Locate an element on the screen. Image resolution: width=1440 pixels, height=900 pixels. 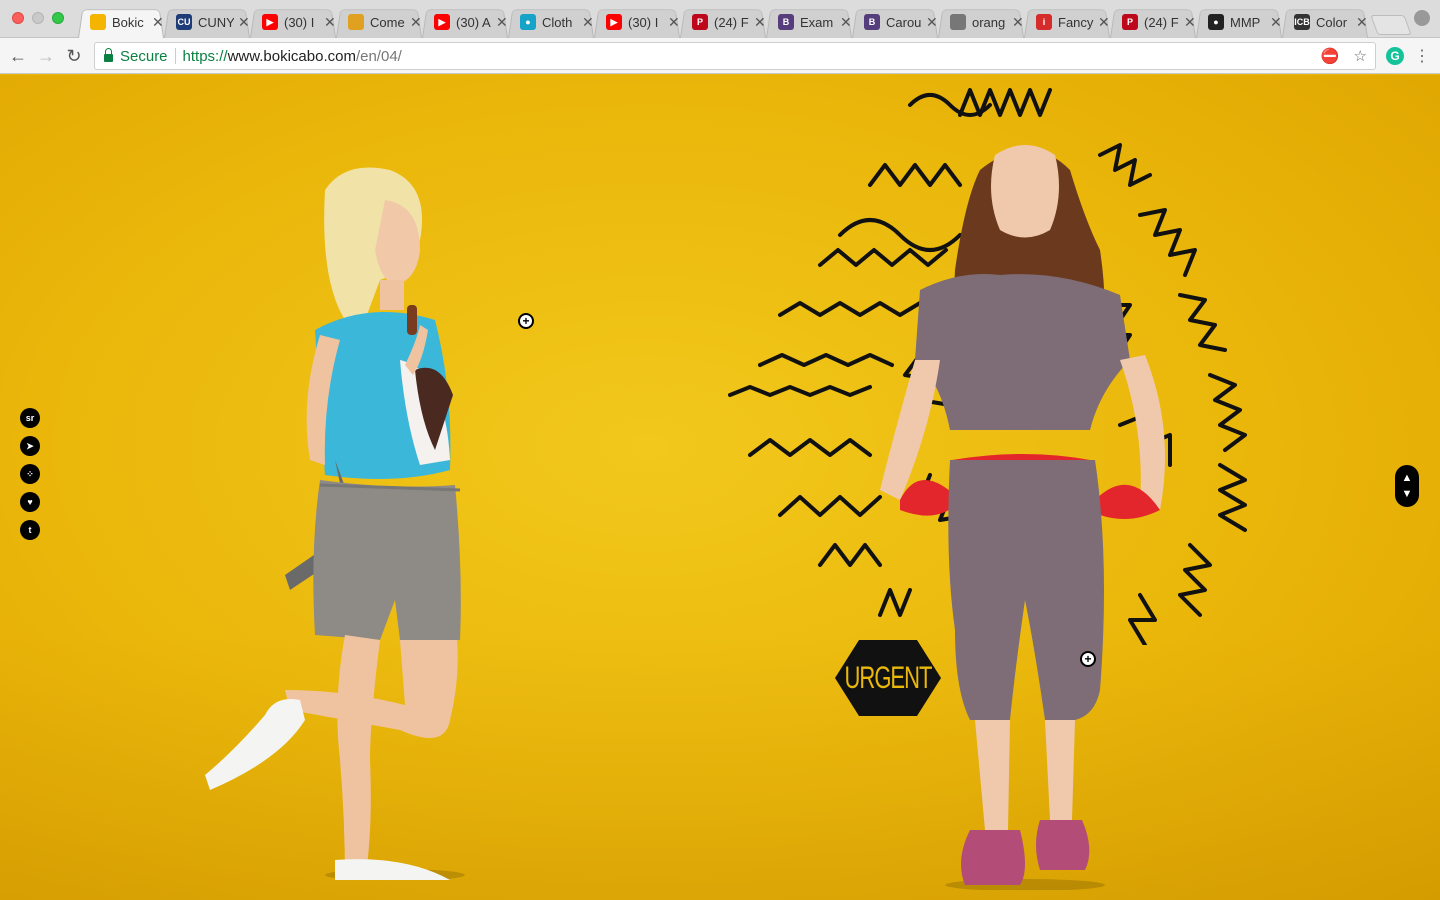
bookmark-star-icon: ☆ is located at coordinates (1360, 56).